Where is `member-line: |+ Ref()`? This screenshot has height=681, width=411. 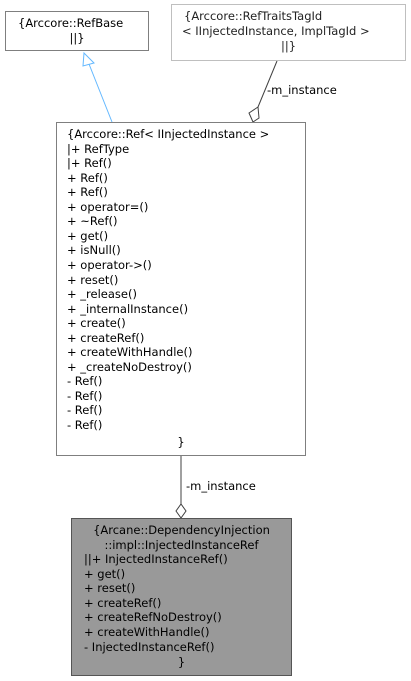
member-line: |+ Ref() is located at coordinates (89, 163).